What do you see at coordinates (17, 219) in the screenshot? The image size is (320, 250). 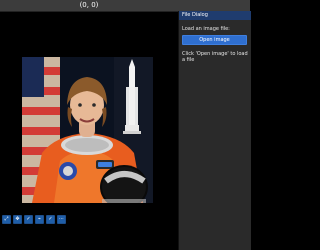 I see `move-icon: ✥` at bounding box center [17, 219].